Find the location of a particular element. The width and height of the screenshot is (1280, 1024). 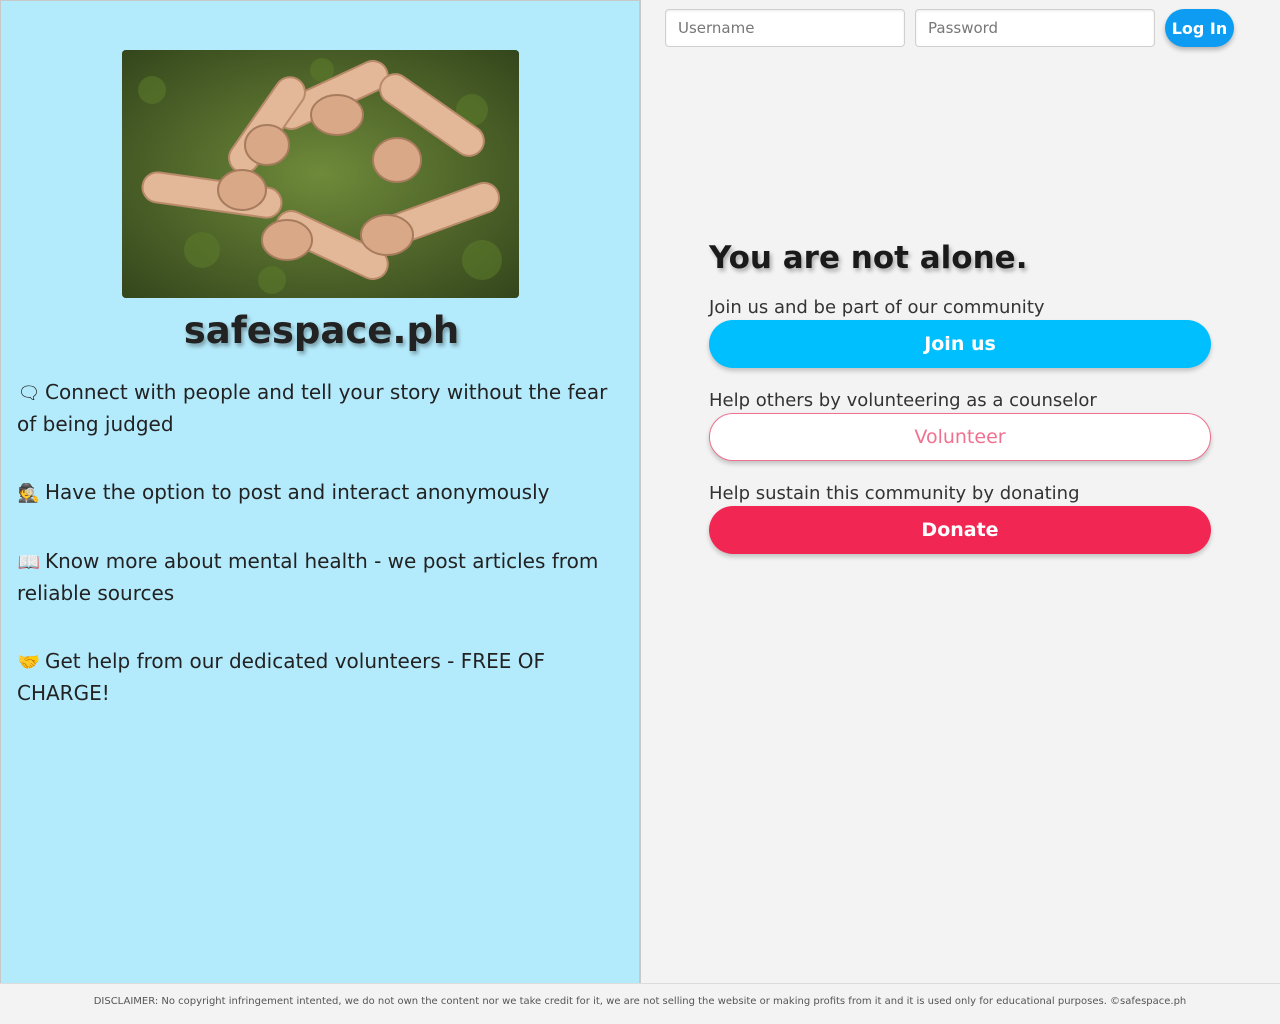

hands-circle-photo is located at coordinates (320, 174).